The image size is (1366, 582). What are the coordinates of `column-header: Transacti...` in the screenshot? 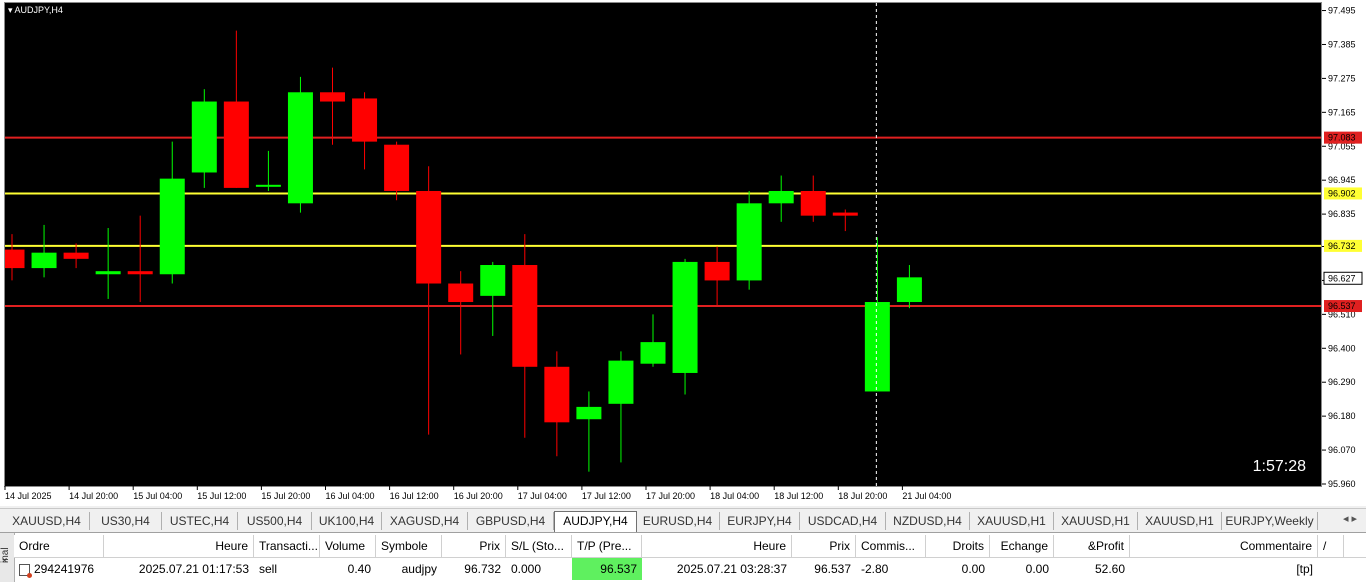 It's located at (287, 546).